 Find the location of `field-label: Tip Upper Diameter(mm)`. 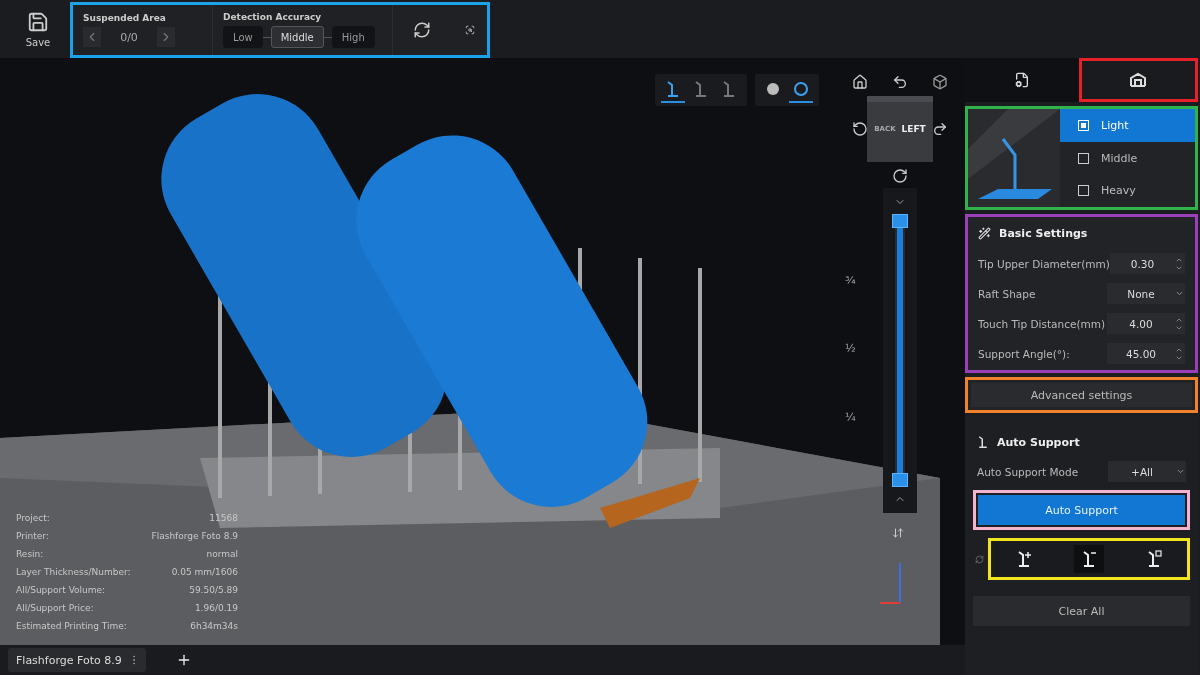

field-label: Tip Upper Diameter(mm) is located at coordinates (1044, 263).